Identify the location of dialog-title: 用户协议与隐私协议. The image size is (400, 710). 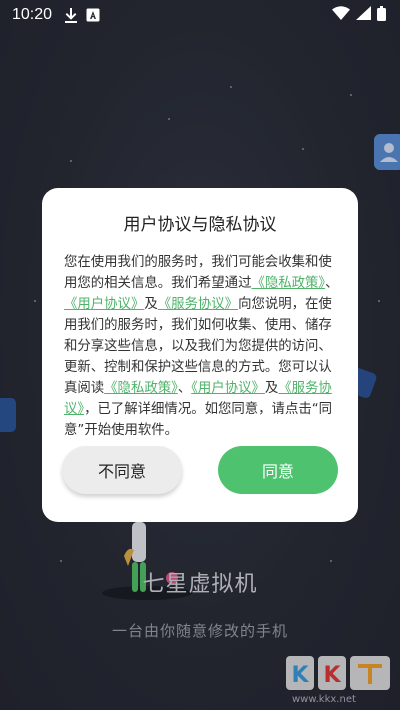
(200, 225).